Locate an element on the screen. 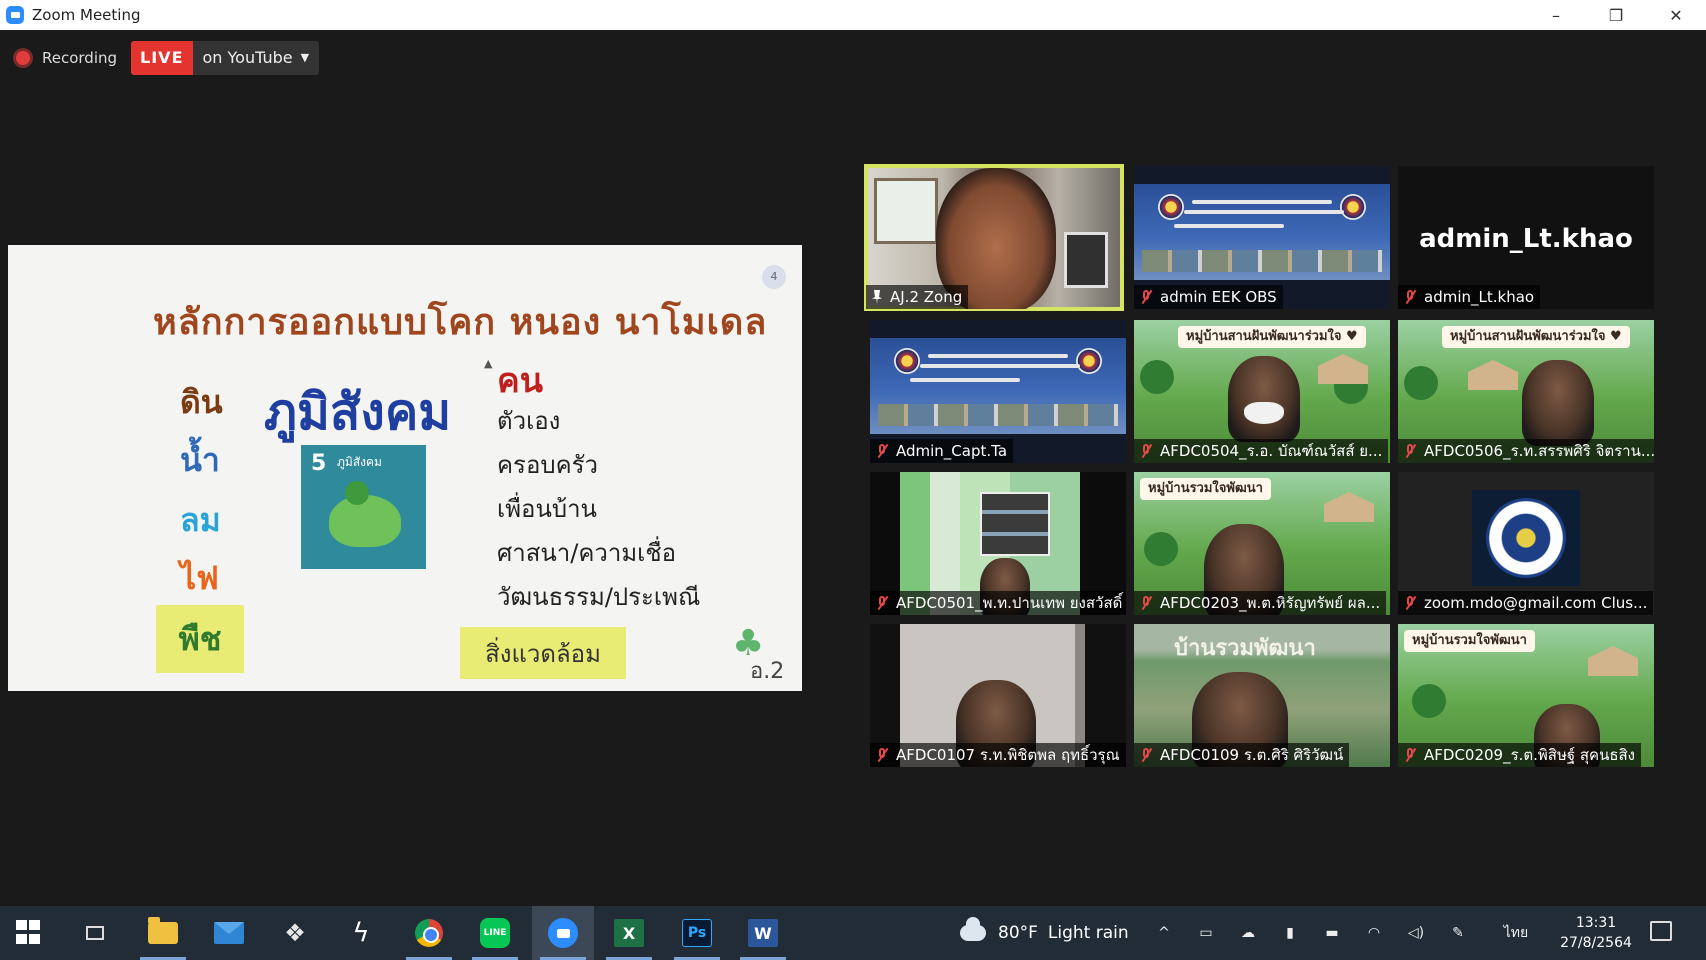 This screenshot has width=1706, height=960. caret-down-icon: ▼ is located at coordinates (305, 57).